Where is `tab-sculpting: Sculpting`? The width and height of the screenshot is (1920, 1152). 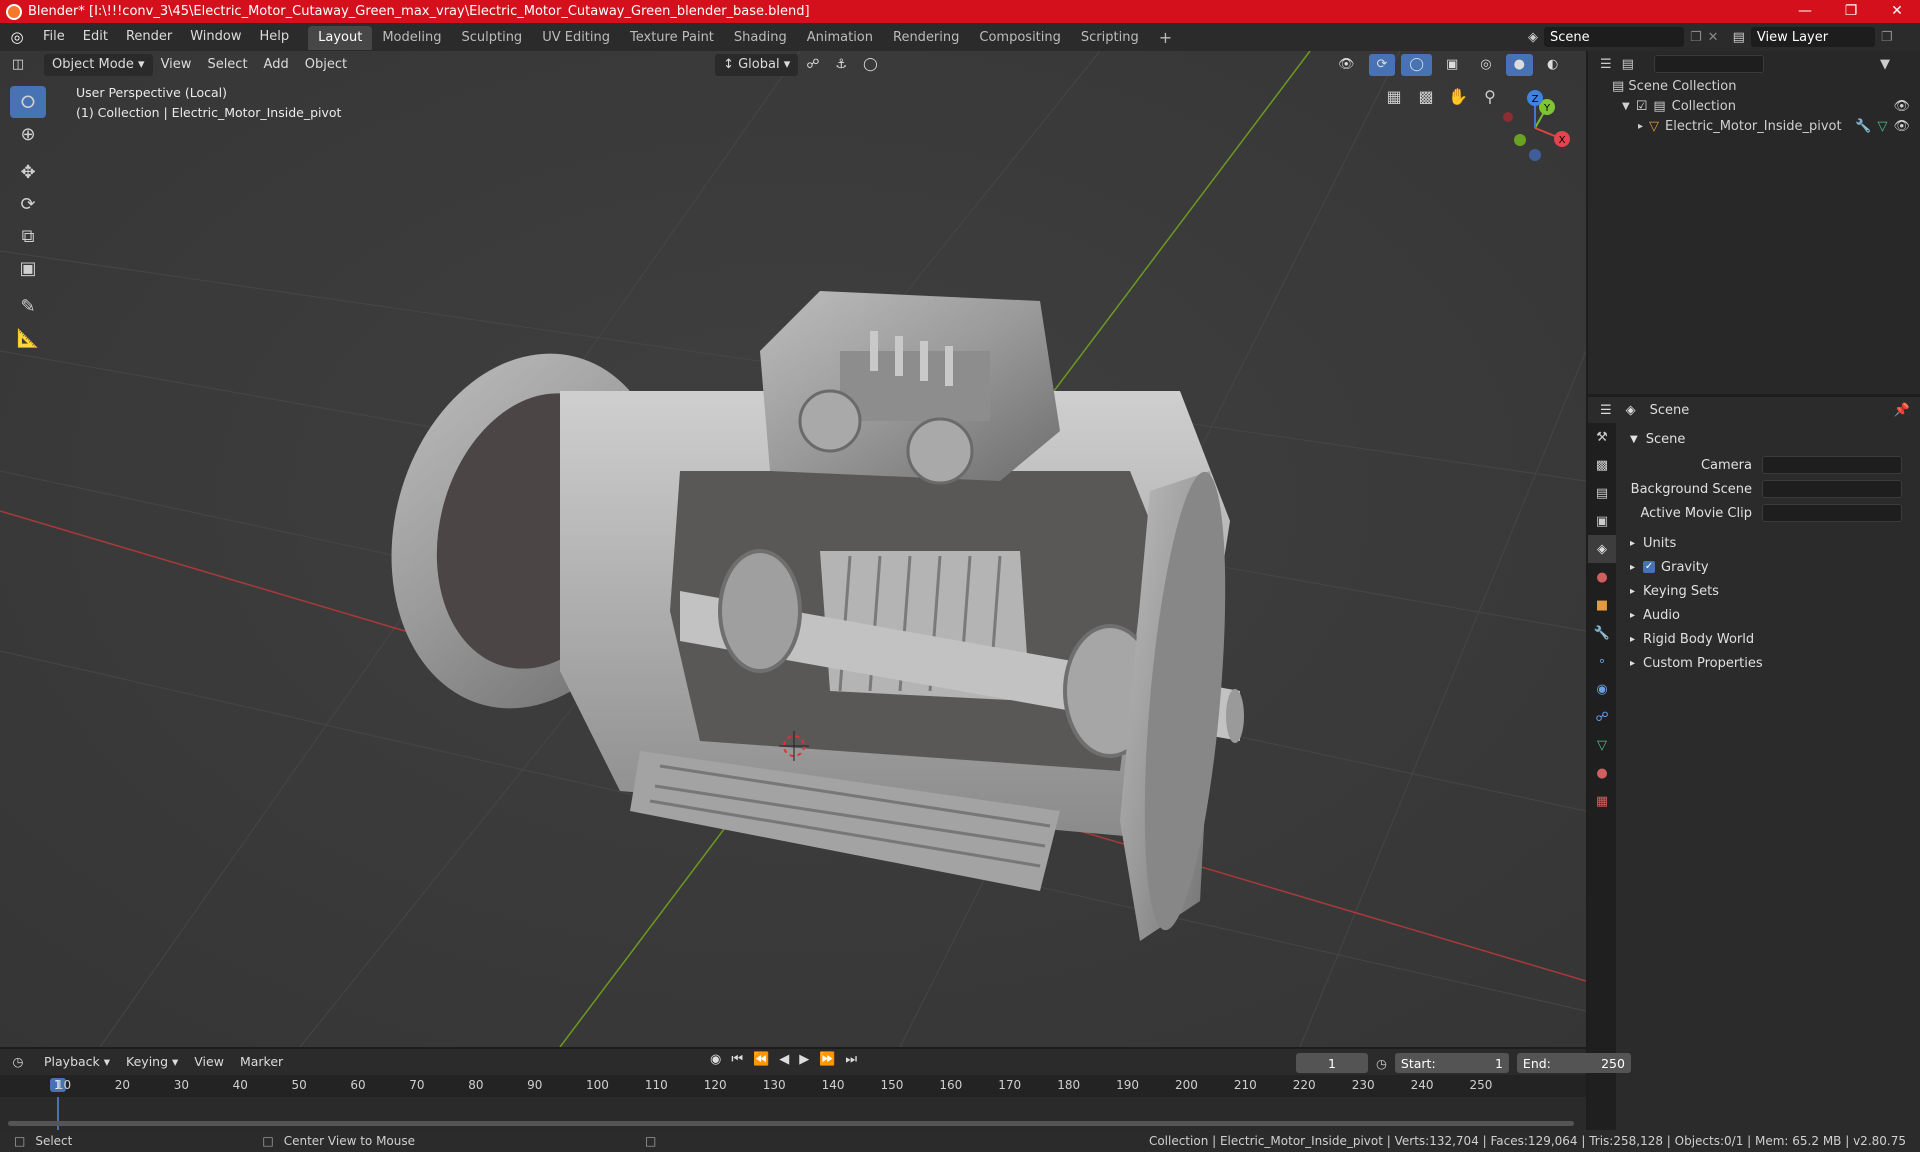 tab-sculpting: Sculpting is located at coordinates (491, 38).